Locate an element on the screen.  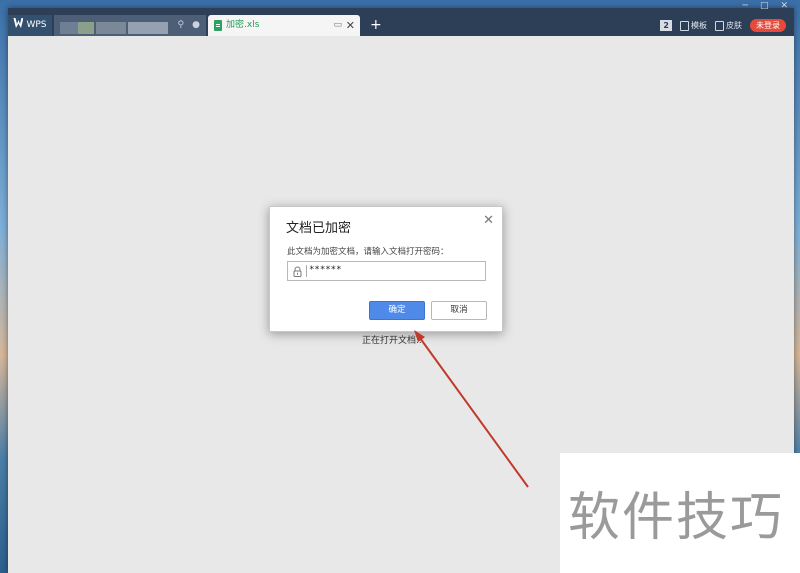
tab-label: 加密.xls is located at coordinates (243, 25).